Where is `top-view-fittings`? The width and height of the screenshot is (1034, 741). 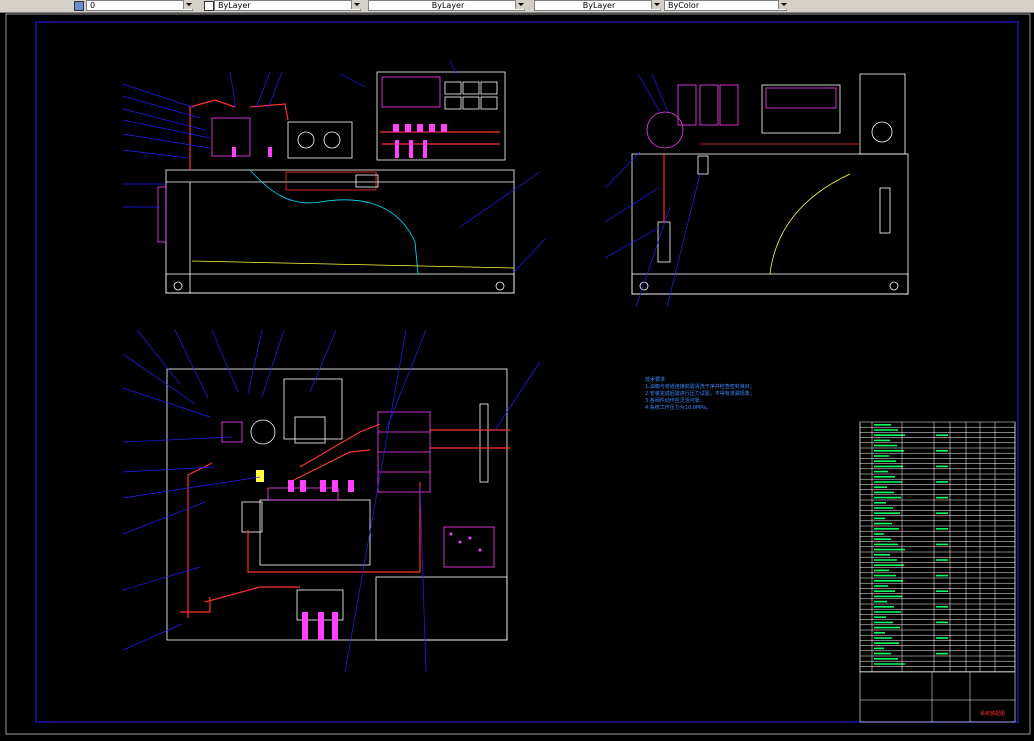
top-view-fittings is located at coordinates (369, 555).